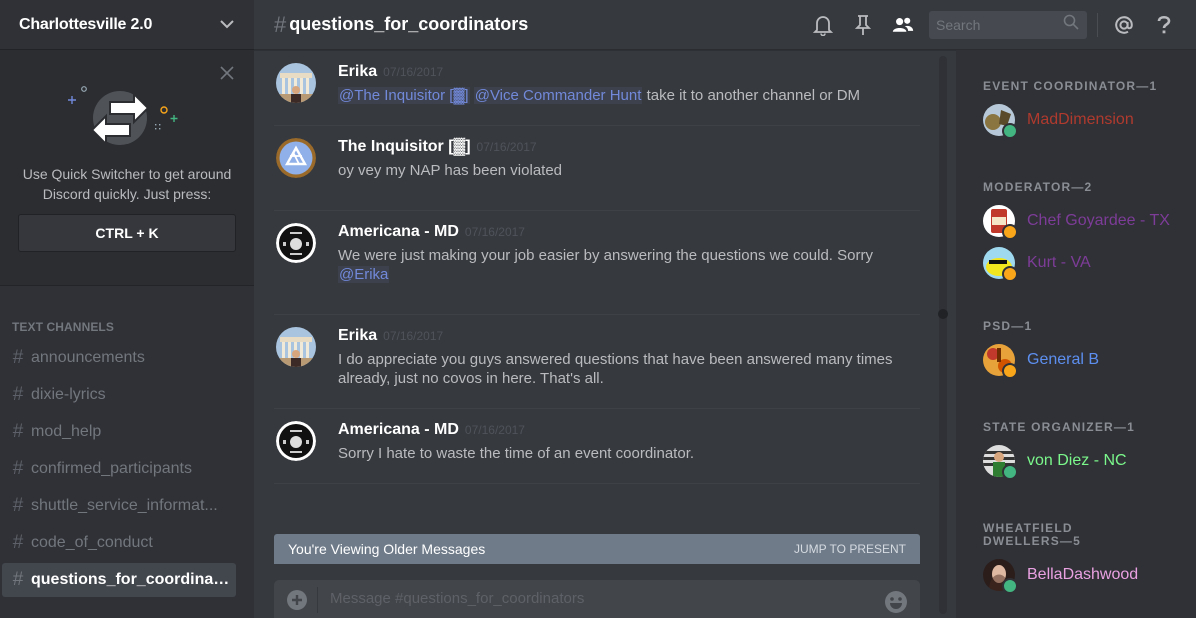 The width and height of the screenshot is (1196, 618). I want to click on member-item-chef-goyardee-tx: Chef Goyardee - TX, so click(1089, 221).